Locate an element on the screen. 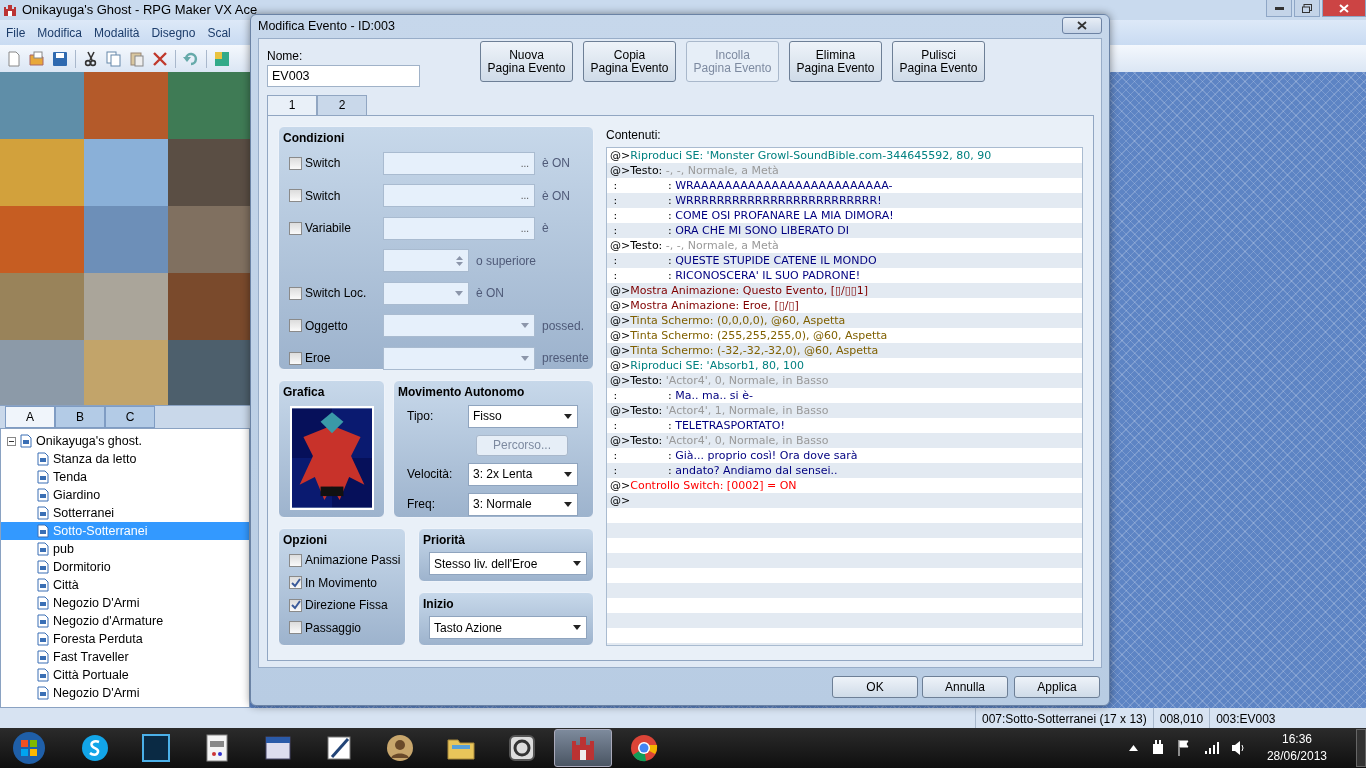 Image resolution: width=1366 pixels, height=768 pixels. dropdown: 3: 2x Lenta is located at coordinates (523, 474).